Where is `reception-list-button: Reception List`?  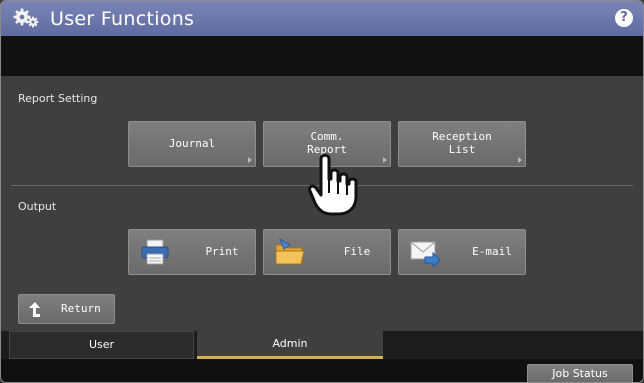
reception-list-button: Reception List is located at coordinates (462, 144).